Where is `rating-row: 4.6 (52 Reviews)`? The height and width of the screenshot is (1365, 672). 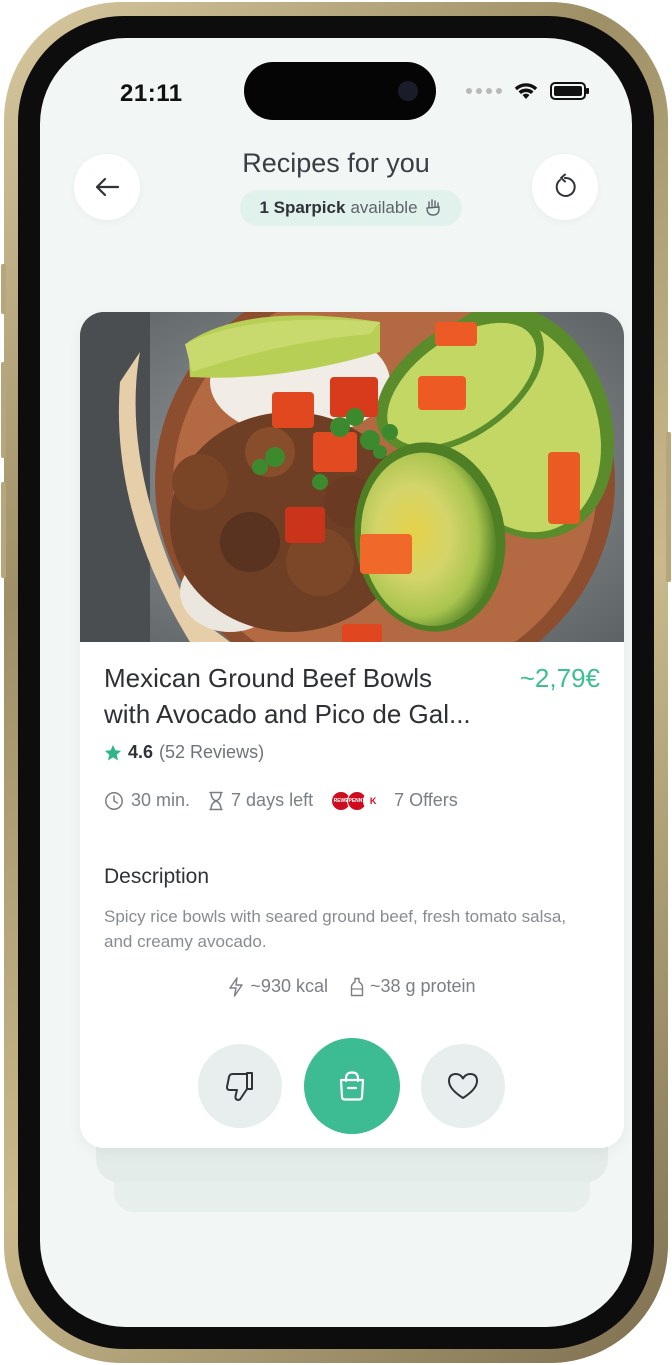
rating-row: 4.6 (52 Reviews) is located at coordinates (184, 752).